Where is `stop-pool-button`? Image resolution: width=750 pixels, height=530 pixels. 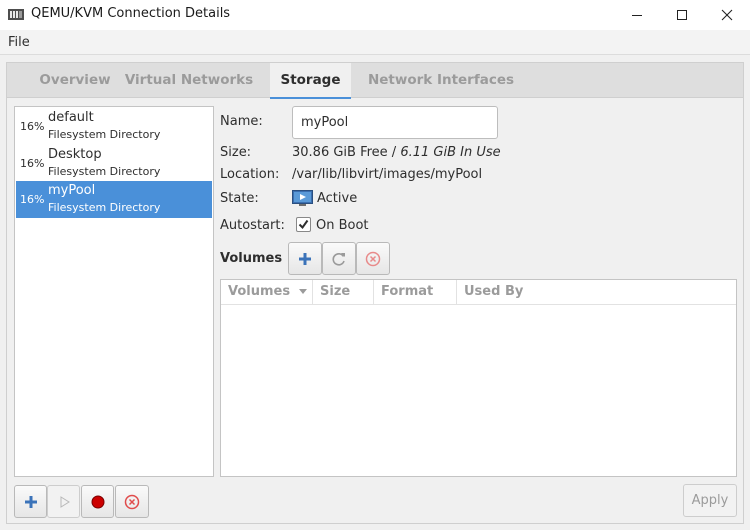 stop-pool-button is located at coordinates (97, 501).